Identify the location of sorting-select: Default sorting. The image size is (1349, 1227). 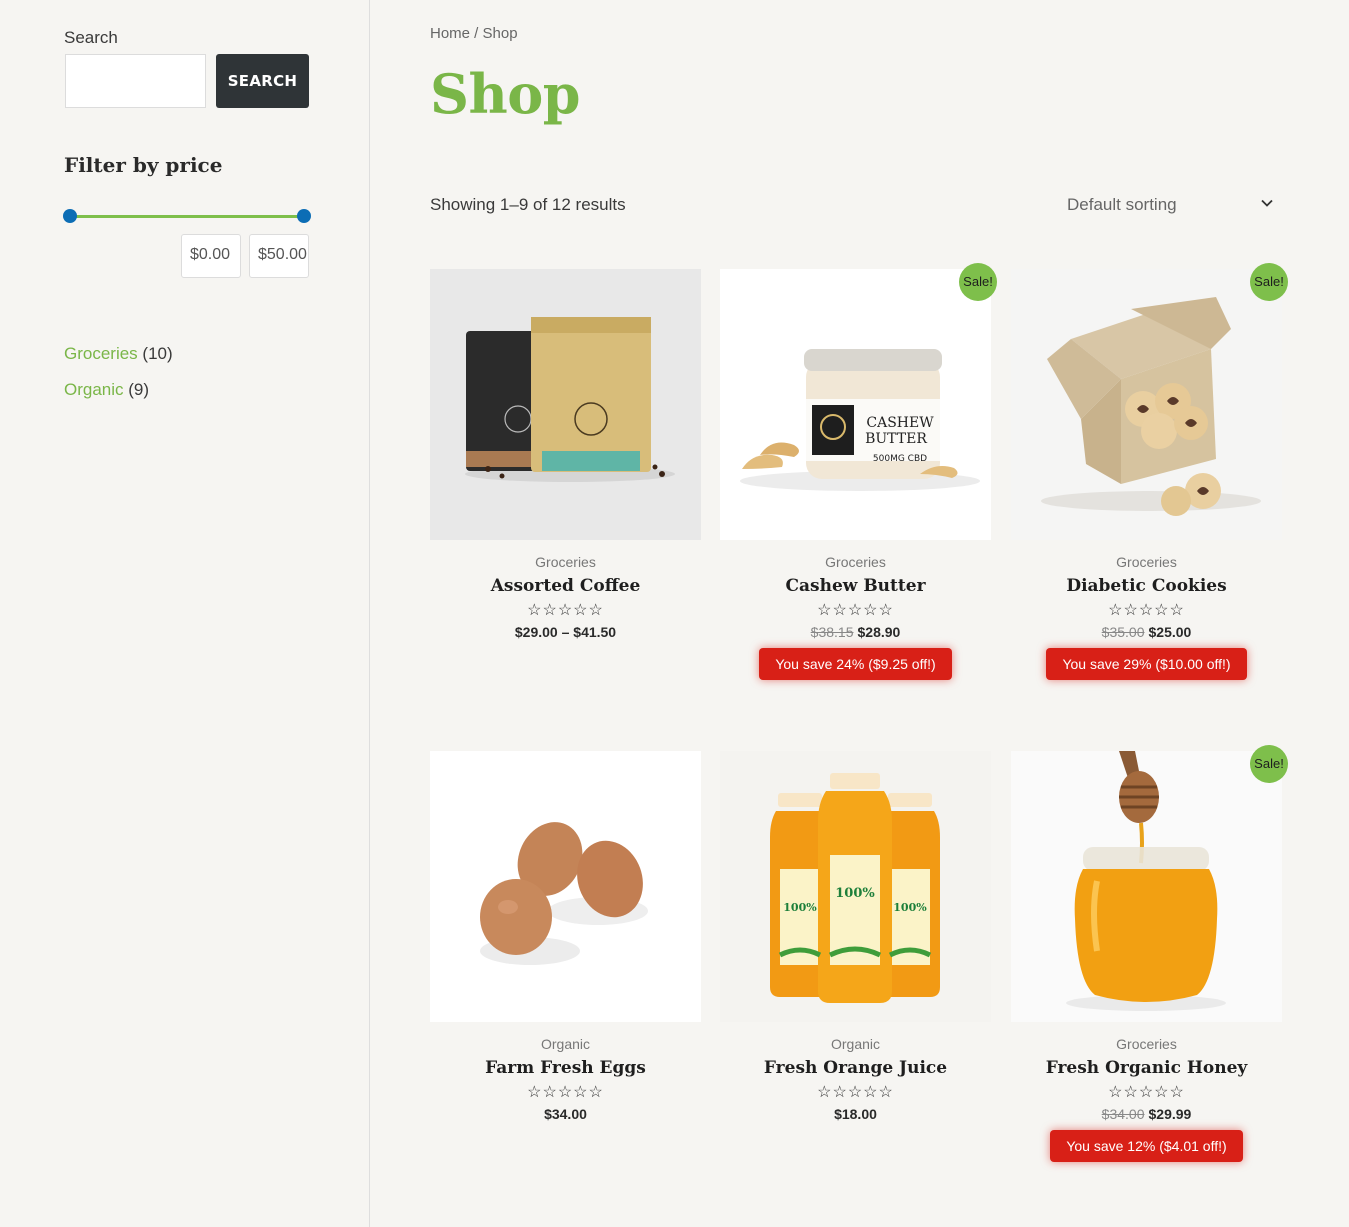
(1170, 205).